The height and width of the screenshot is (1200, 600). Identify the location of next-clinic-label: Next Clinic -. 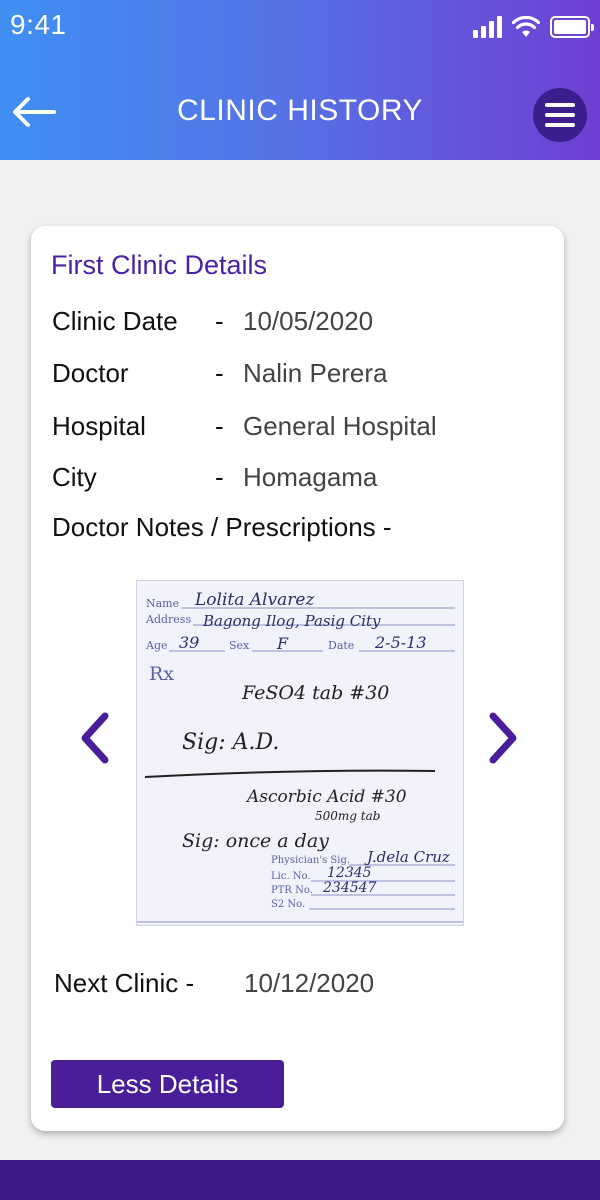
(124, 983).